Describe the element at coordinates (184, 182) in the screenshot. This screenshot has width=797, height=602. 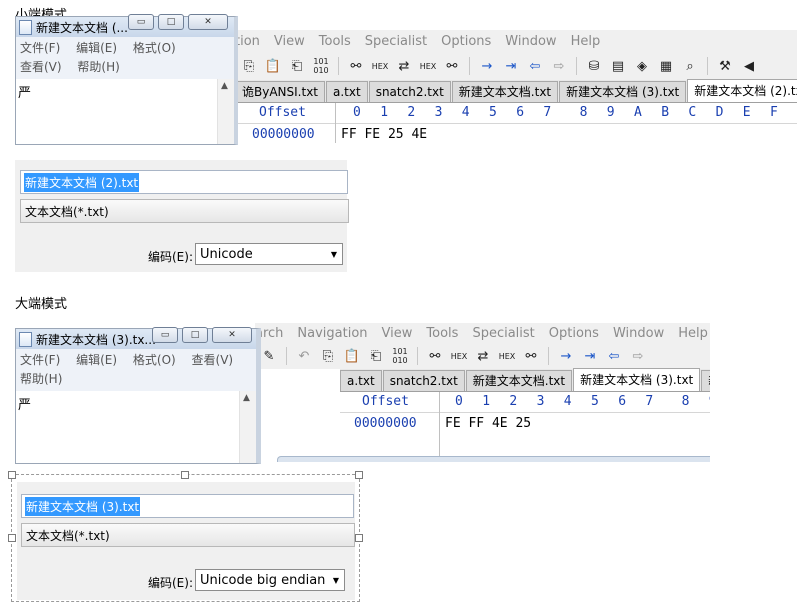
I see `filename-field: 新建文本文档 (2).txt` at that location.